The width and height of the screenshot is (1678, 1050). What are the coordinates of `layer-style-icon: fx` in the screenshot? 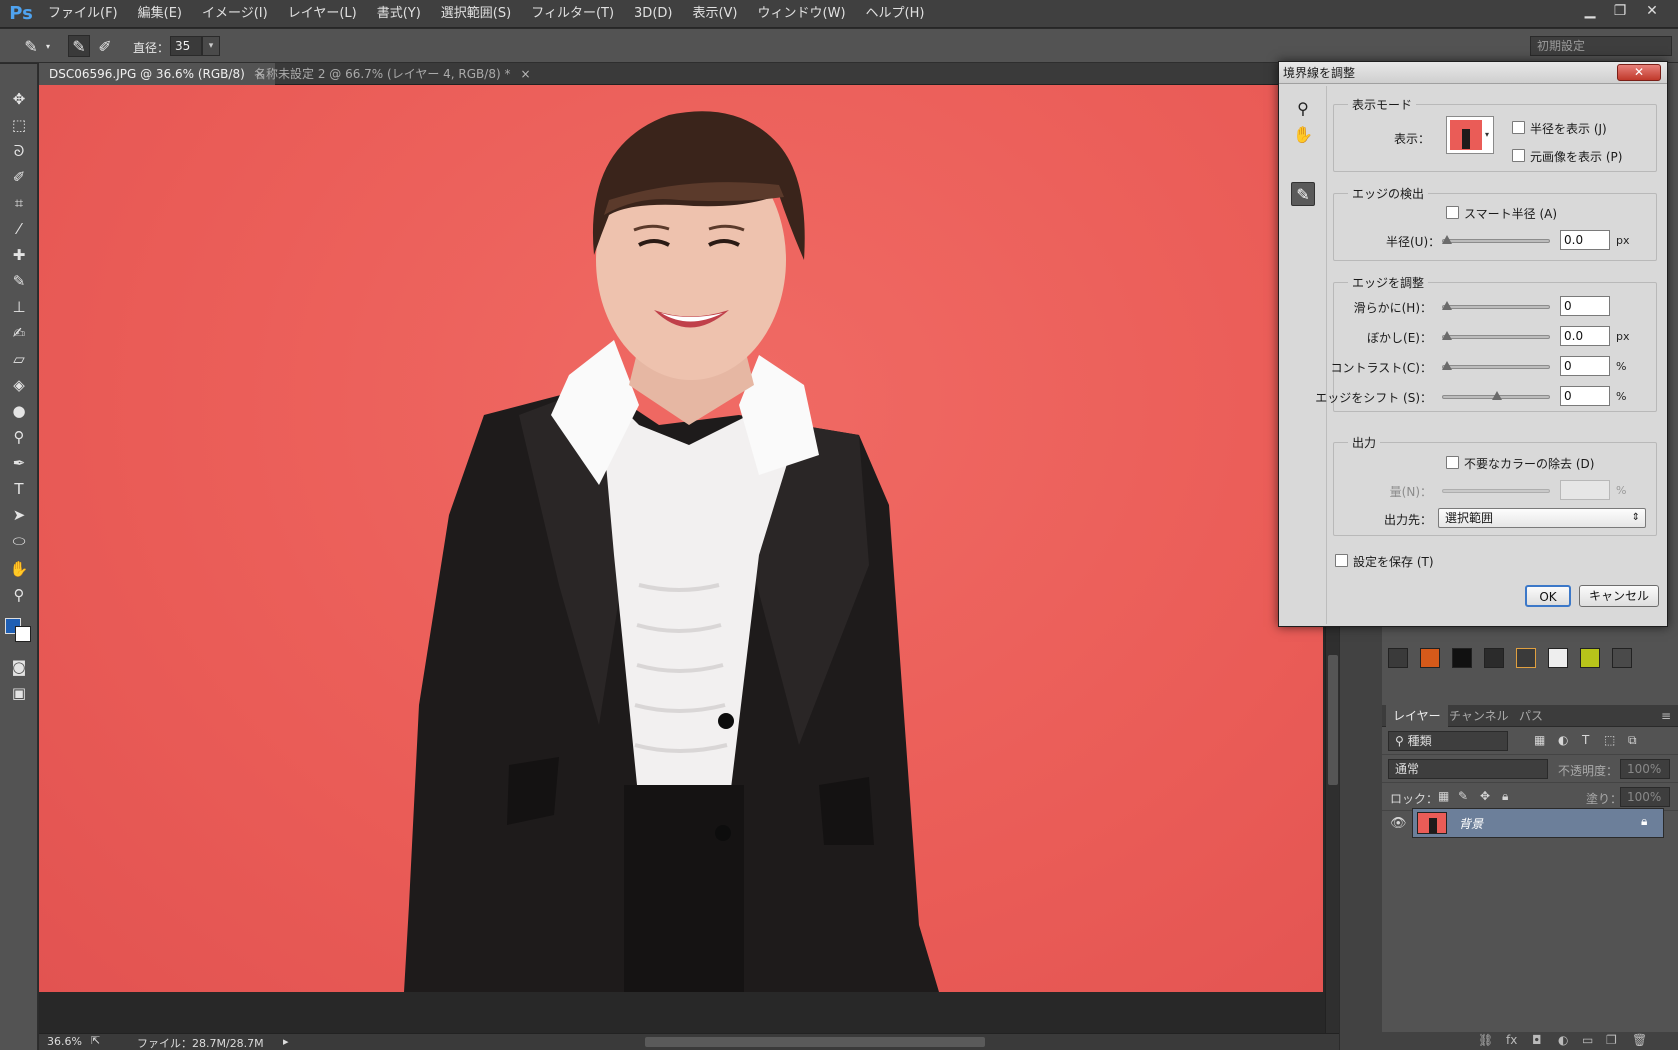 It's located at (1511, 1040).